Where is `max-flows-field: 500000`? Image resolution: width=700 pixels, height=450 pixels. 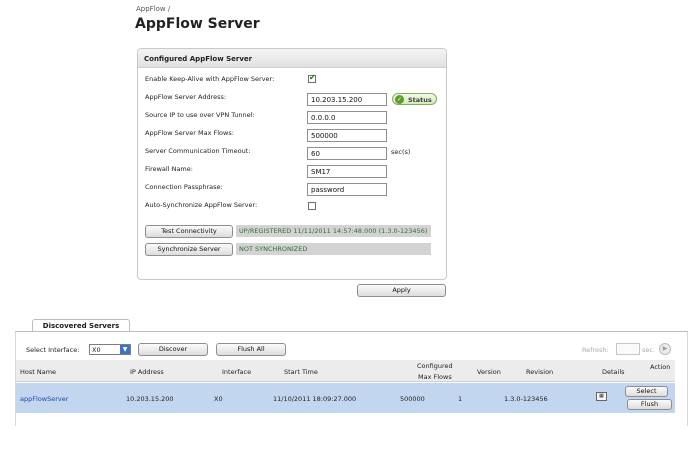
max-flows-field: 500000 is located at coordinates (347, 135).